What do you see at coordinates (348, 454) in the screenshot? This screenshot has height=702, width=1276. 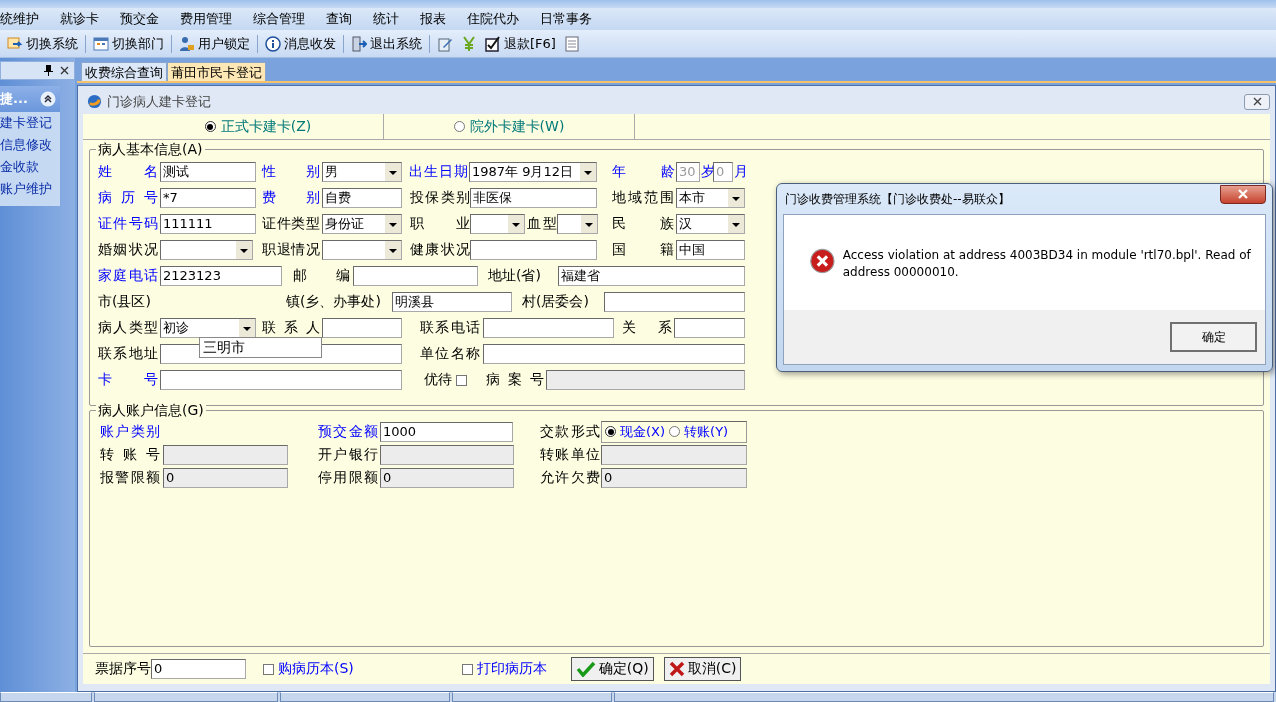 I see `field-label: 开户银行` at bounding box center [348, 454].